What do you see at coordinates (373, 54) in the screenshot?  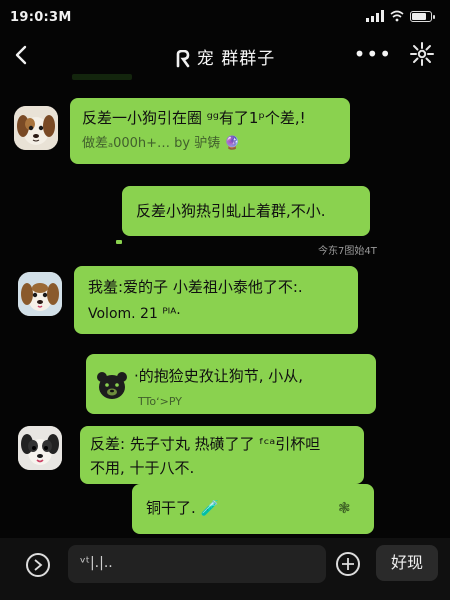 I see `more-options-button: •••` at bounding box center [373, 54].